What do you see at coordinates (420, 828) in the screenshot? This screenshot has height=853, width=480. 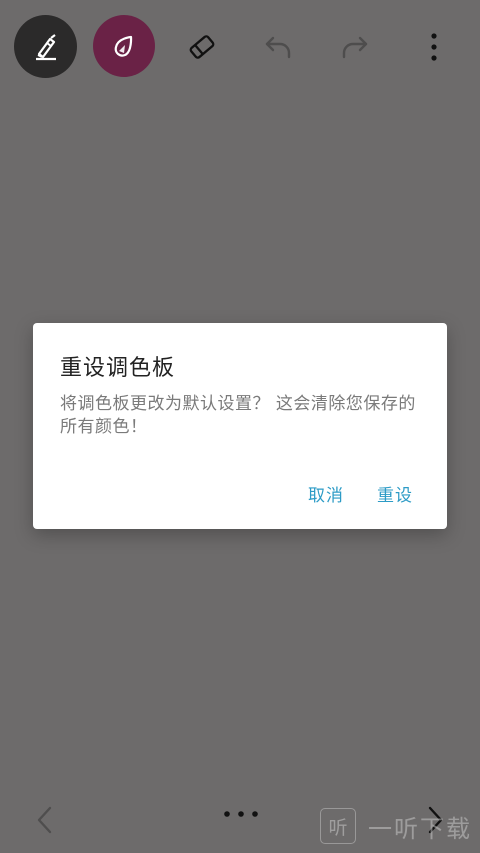 I see `watermark-text: 一听下载` at bounding box center [420, 828].